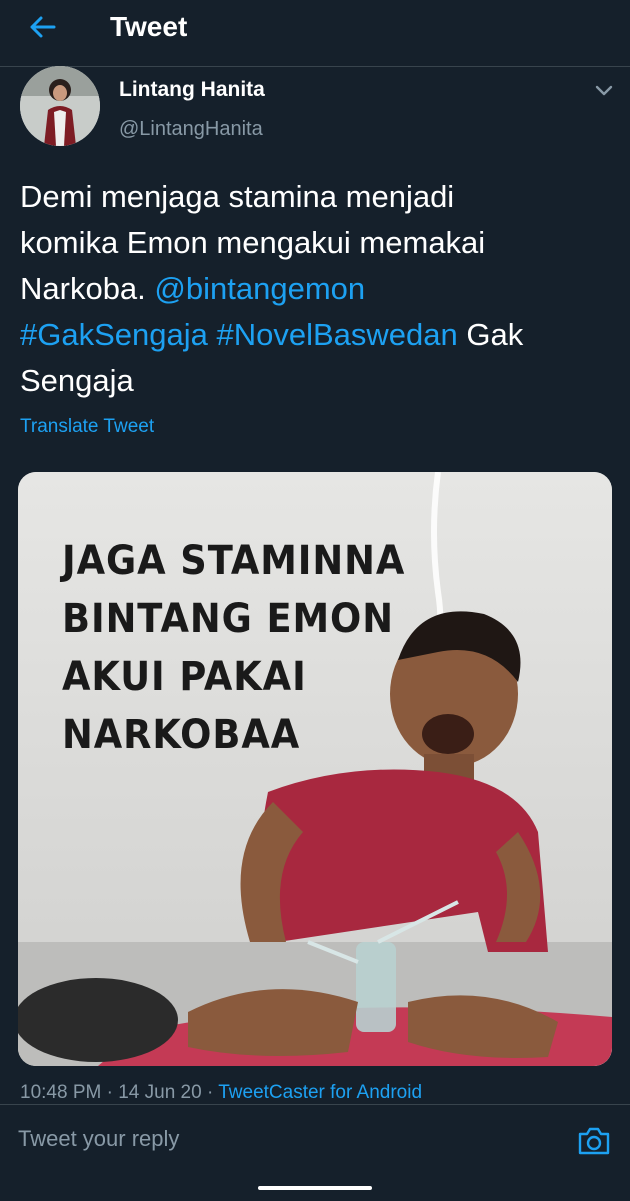 This screenshot has height=1201, width=630. I want to click on tweet-line: #GakSengaja #NovelBaswedan Gak, so click(316, 335).